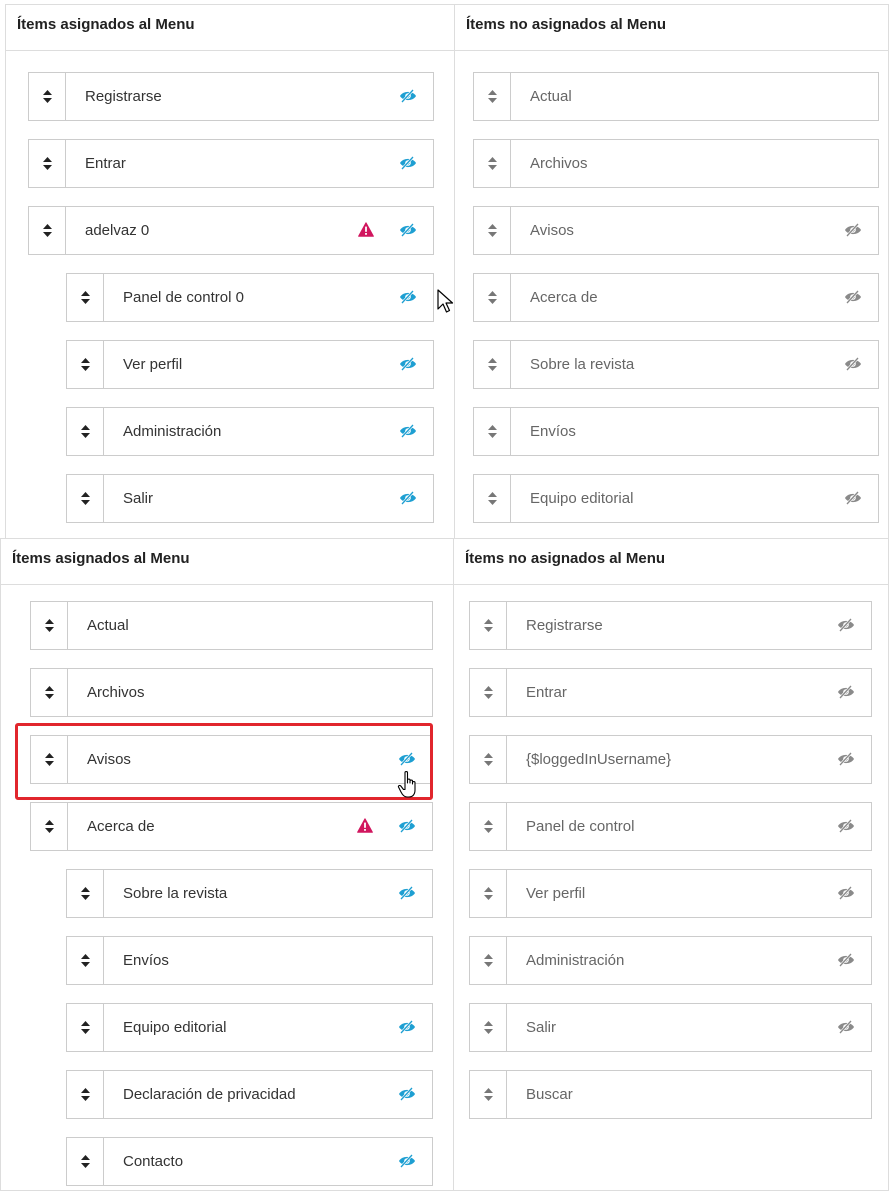 The width and height of the screenshot is (889, 1191). Describe the element at coordinates (676, 498) in the screenshot. I see `unassigned-menu-item: Equipo editorial` at that location.